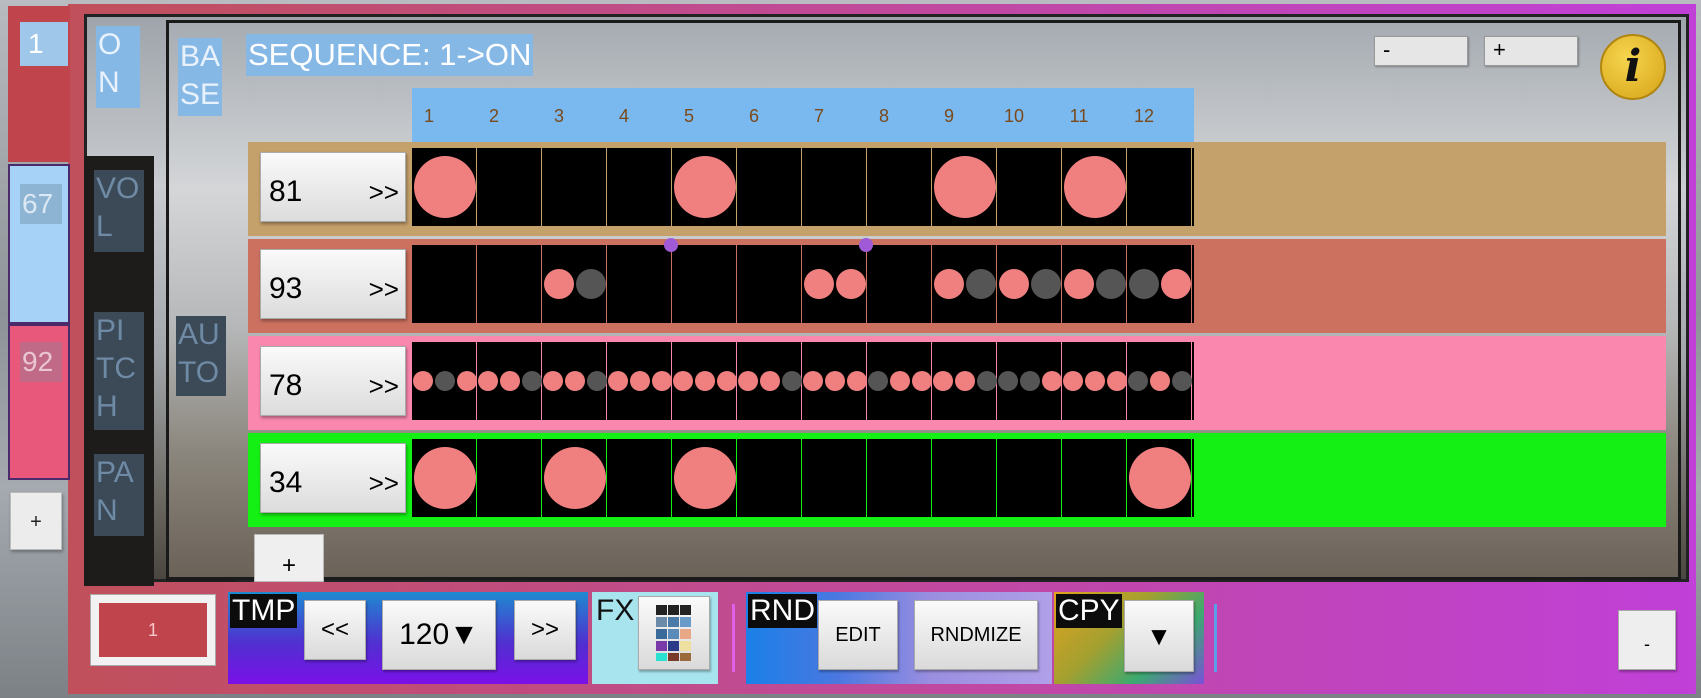 Image resolution: width=1701 pixels, height=698 pixels. What do you see at coordinates (36, 521) in the screenshot?
I see `add-track-tab-button: +` at bounding box center [36, 521].